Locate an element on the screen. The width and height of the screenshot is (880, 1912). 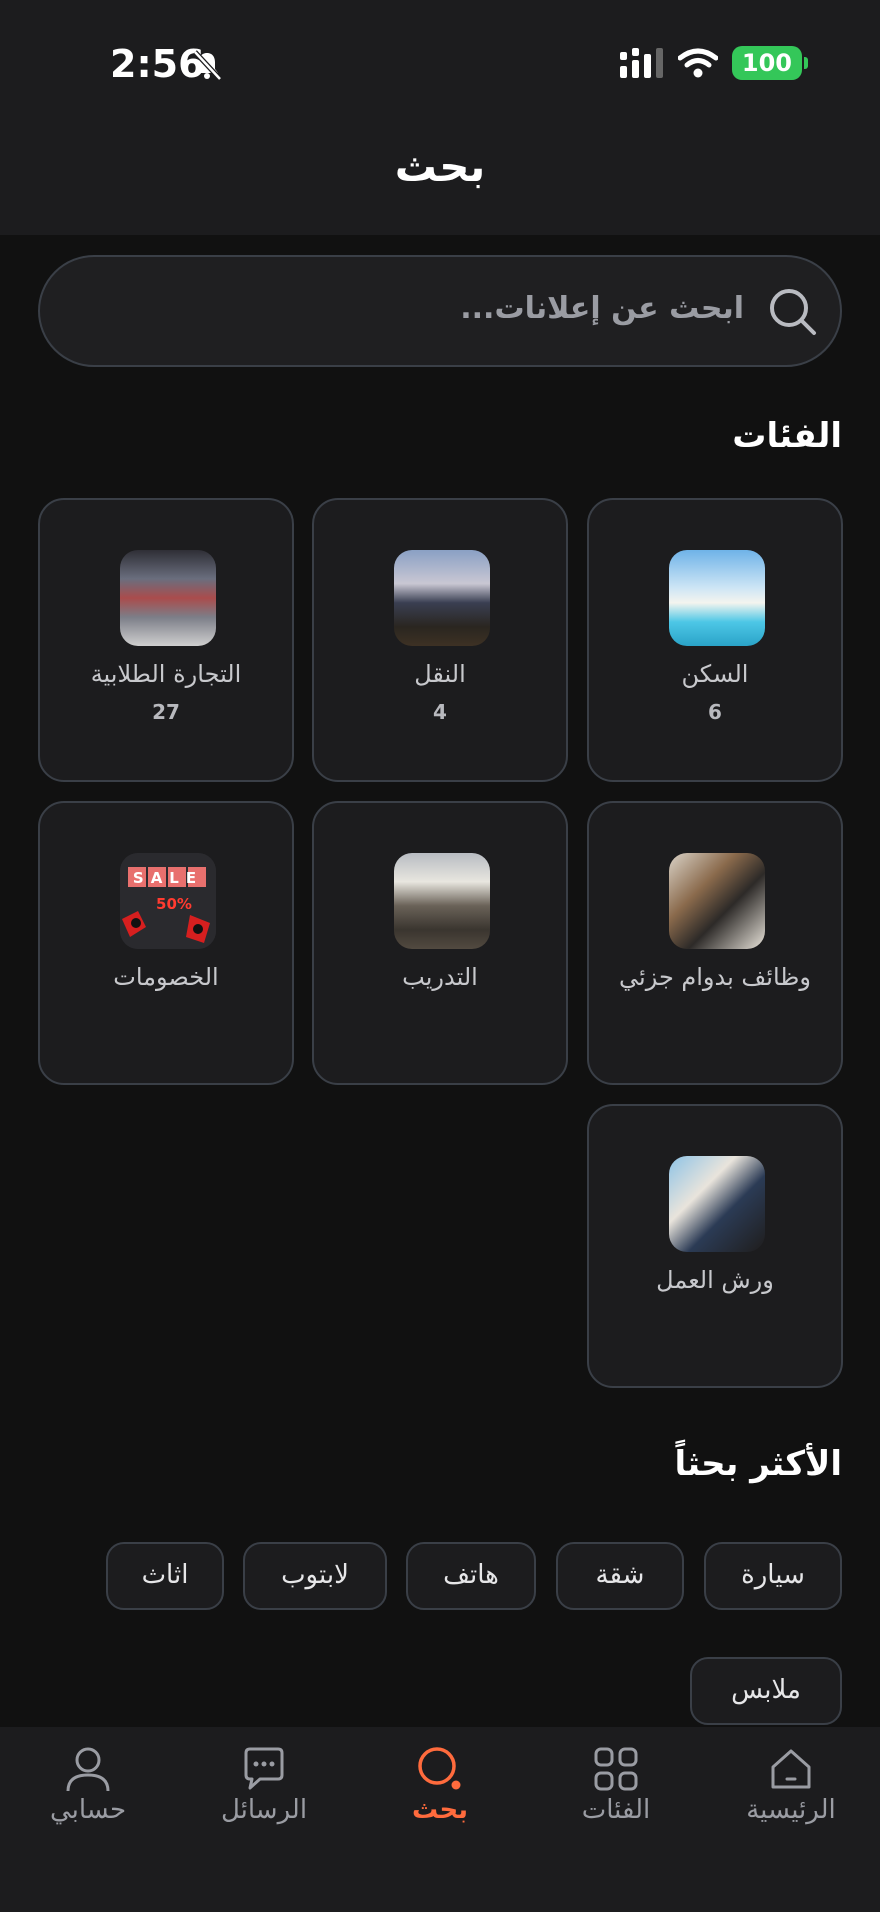
student-commerce-image is located at coordinates (168, 598).